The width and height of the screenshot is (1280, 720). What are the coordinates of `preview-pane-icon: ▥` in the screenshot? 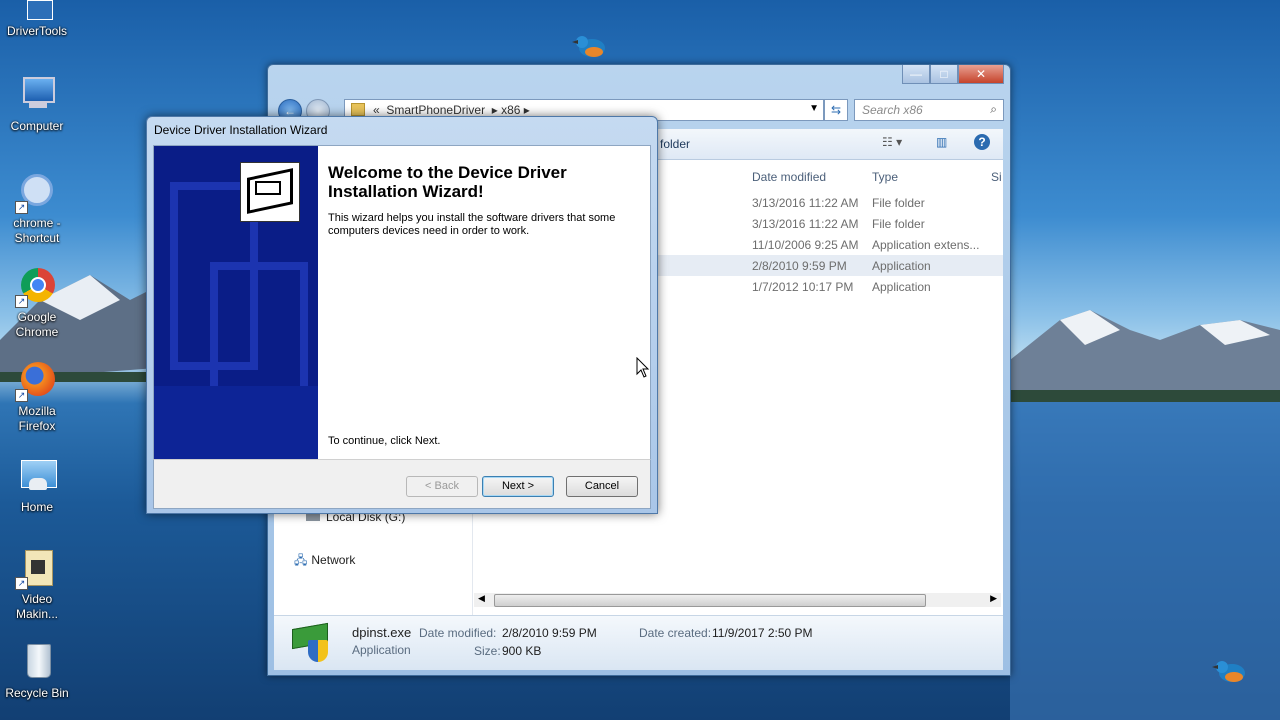 It's located at (941, 142).